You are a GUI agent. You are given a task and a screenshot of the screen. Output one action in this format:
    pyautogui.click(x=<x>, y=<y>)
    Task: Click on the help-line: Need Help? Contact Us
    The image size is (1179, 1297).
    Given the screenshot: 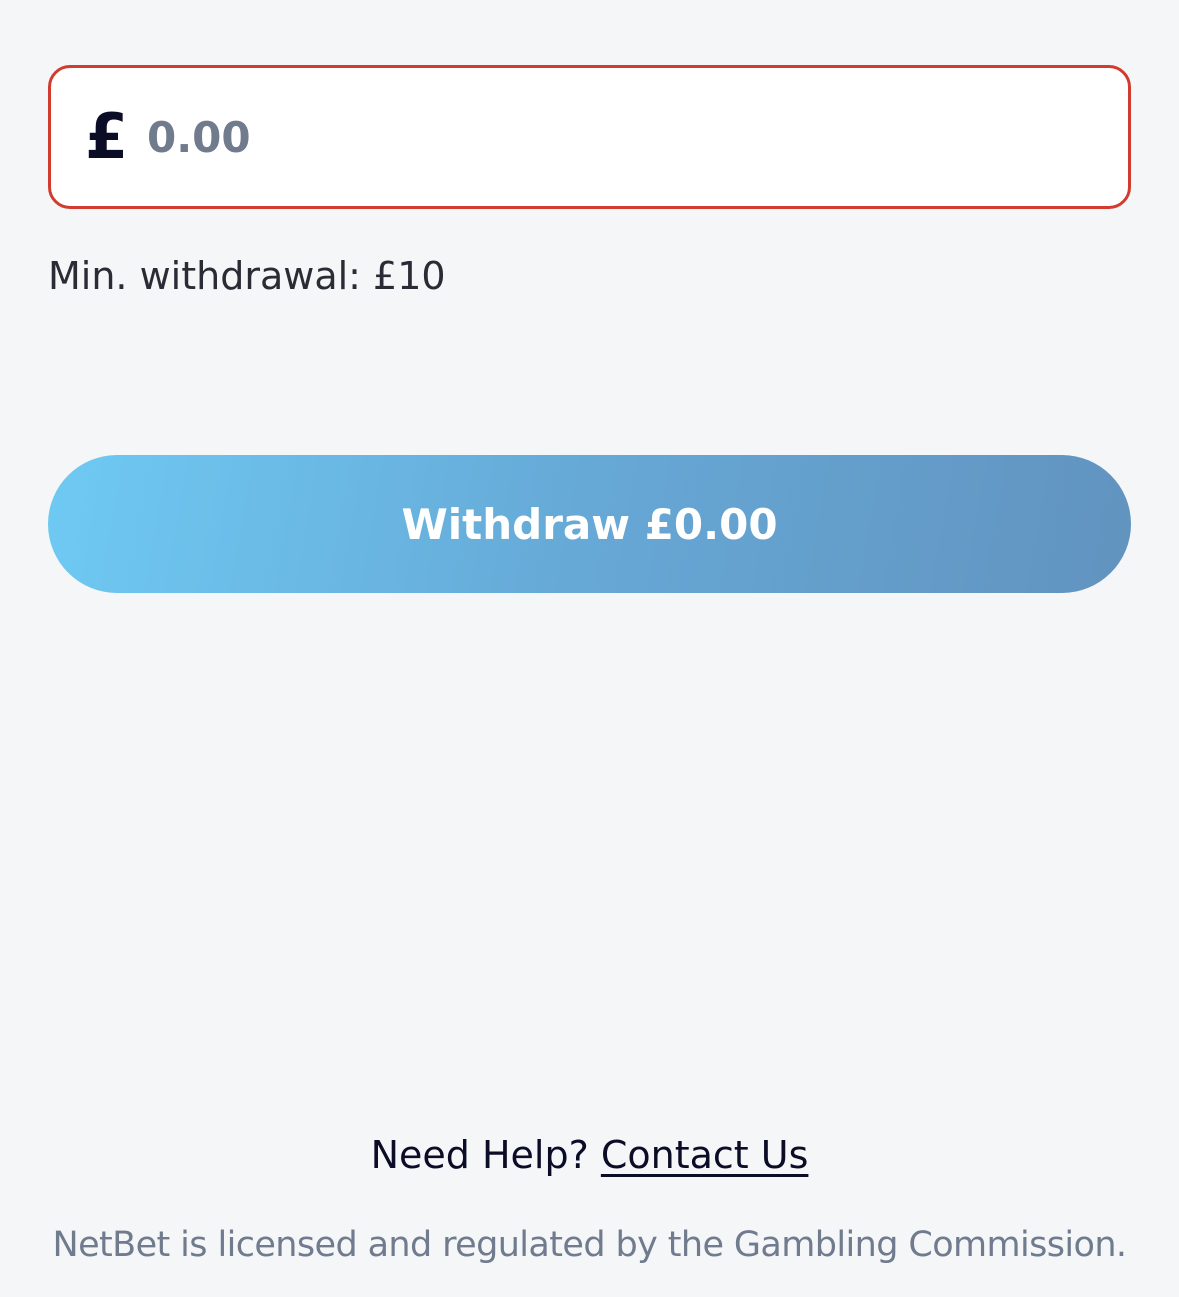 What is the action you would take?
    pyautogui.click(x=589, y=1155)
    